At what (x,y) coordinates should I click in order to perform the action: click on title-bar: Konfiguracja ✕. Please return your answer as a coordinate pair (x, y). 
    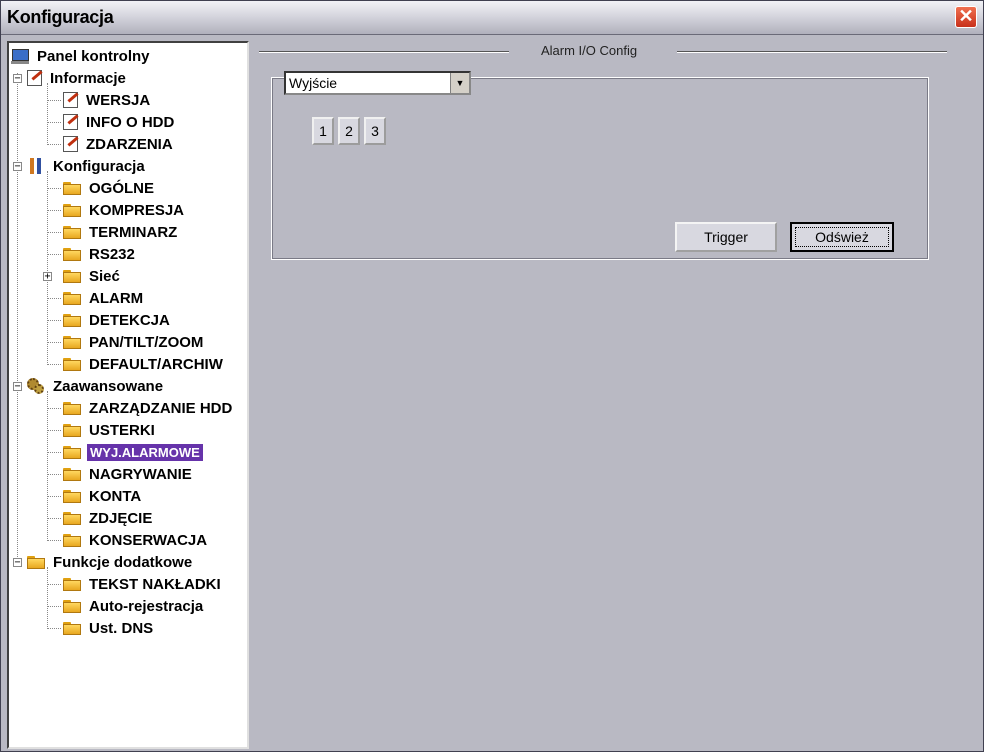
    Looking at the image, I should click on (492, 18).